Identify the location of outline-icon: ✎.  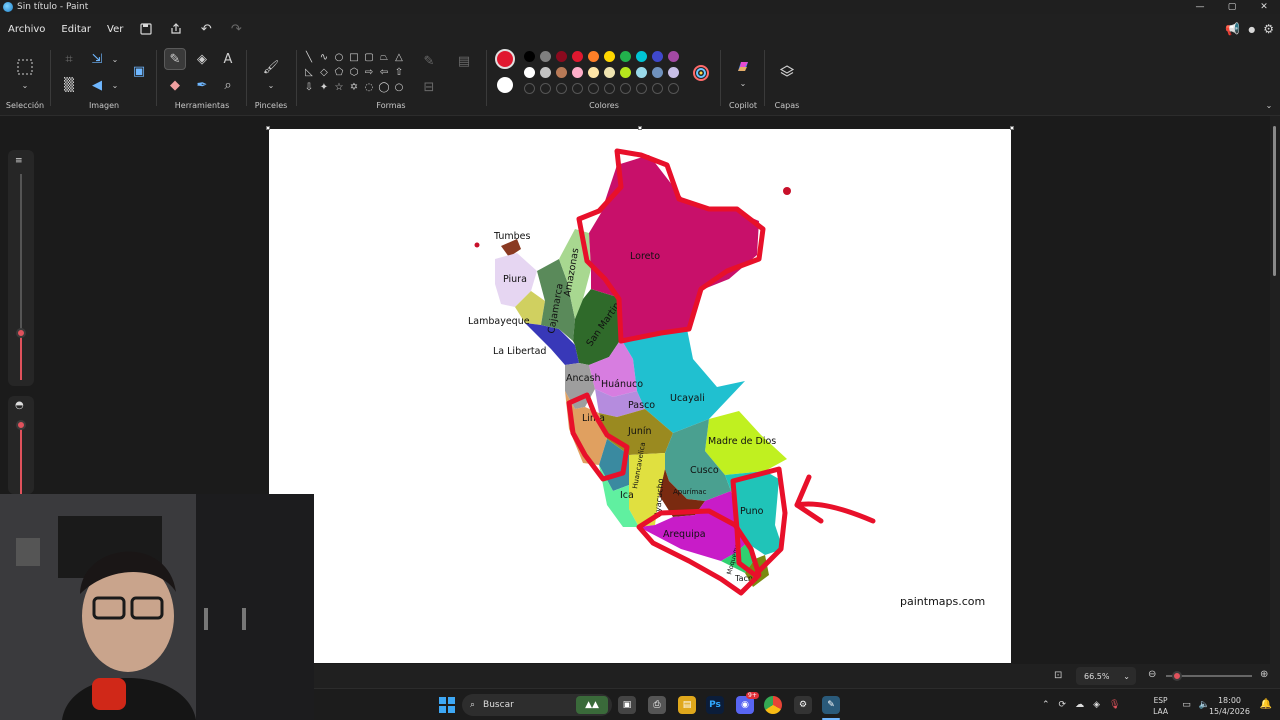
(429, 61).